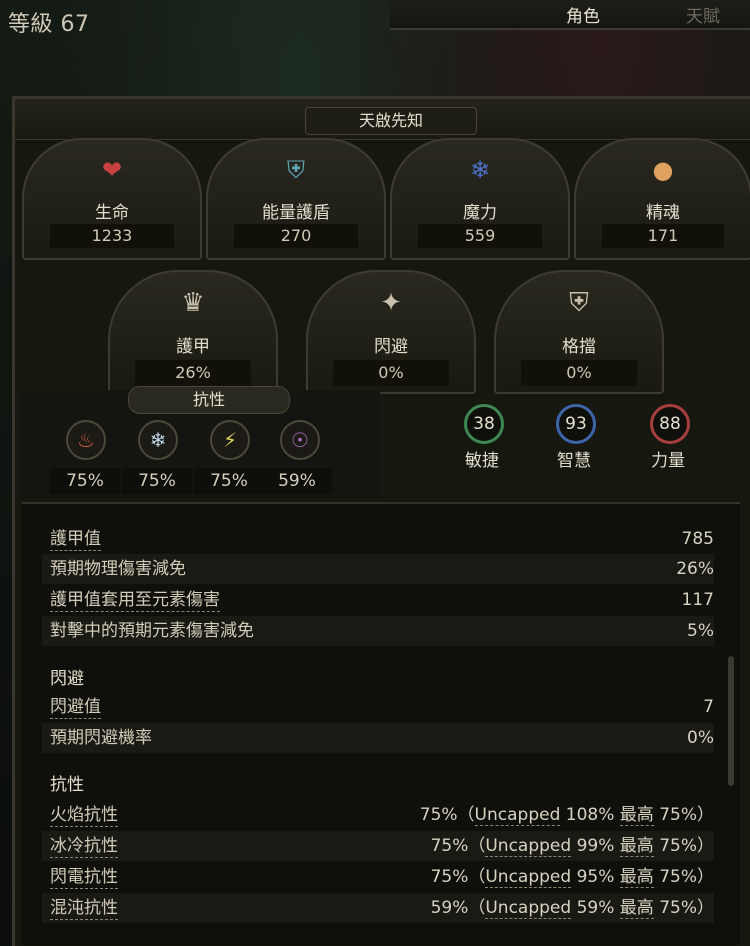 The height and width of the screenshot is (946, 750). I want to click on energy-shield-stat: ⛨ 能量護盾 270, so click(296, 199).